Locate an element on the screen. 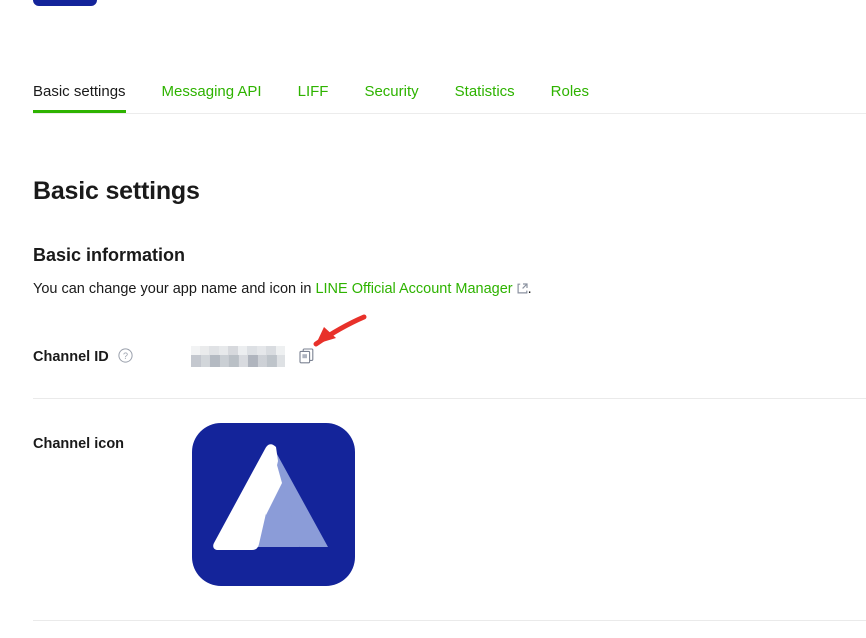 The width and height of the screenshot is (866, 638). channel-id-label: Channel ID is located at coordinates (71, 357).